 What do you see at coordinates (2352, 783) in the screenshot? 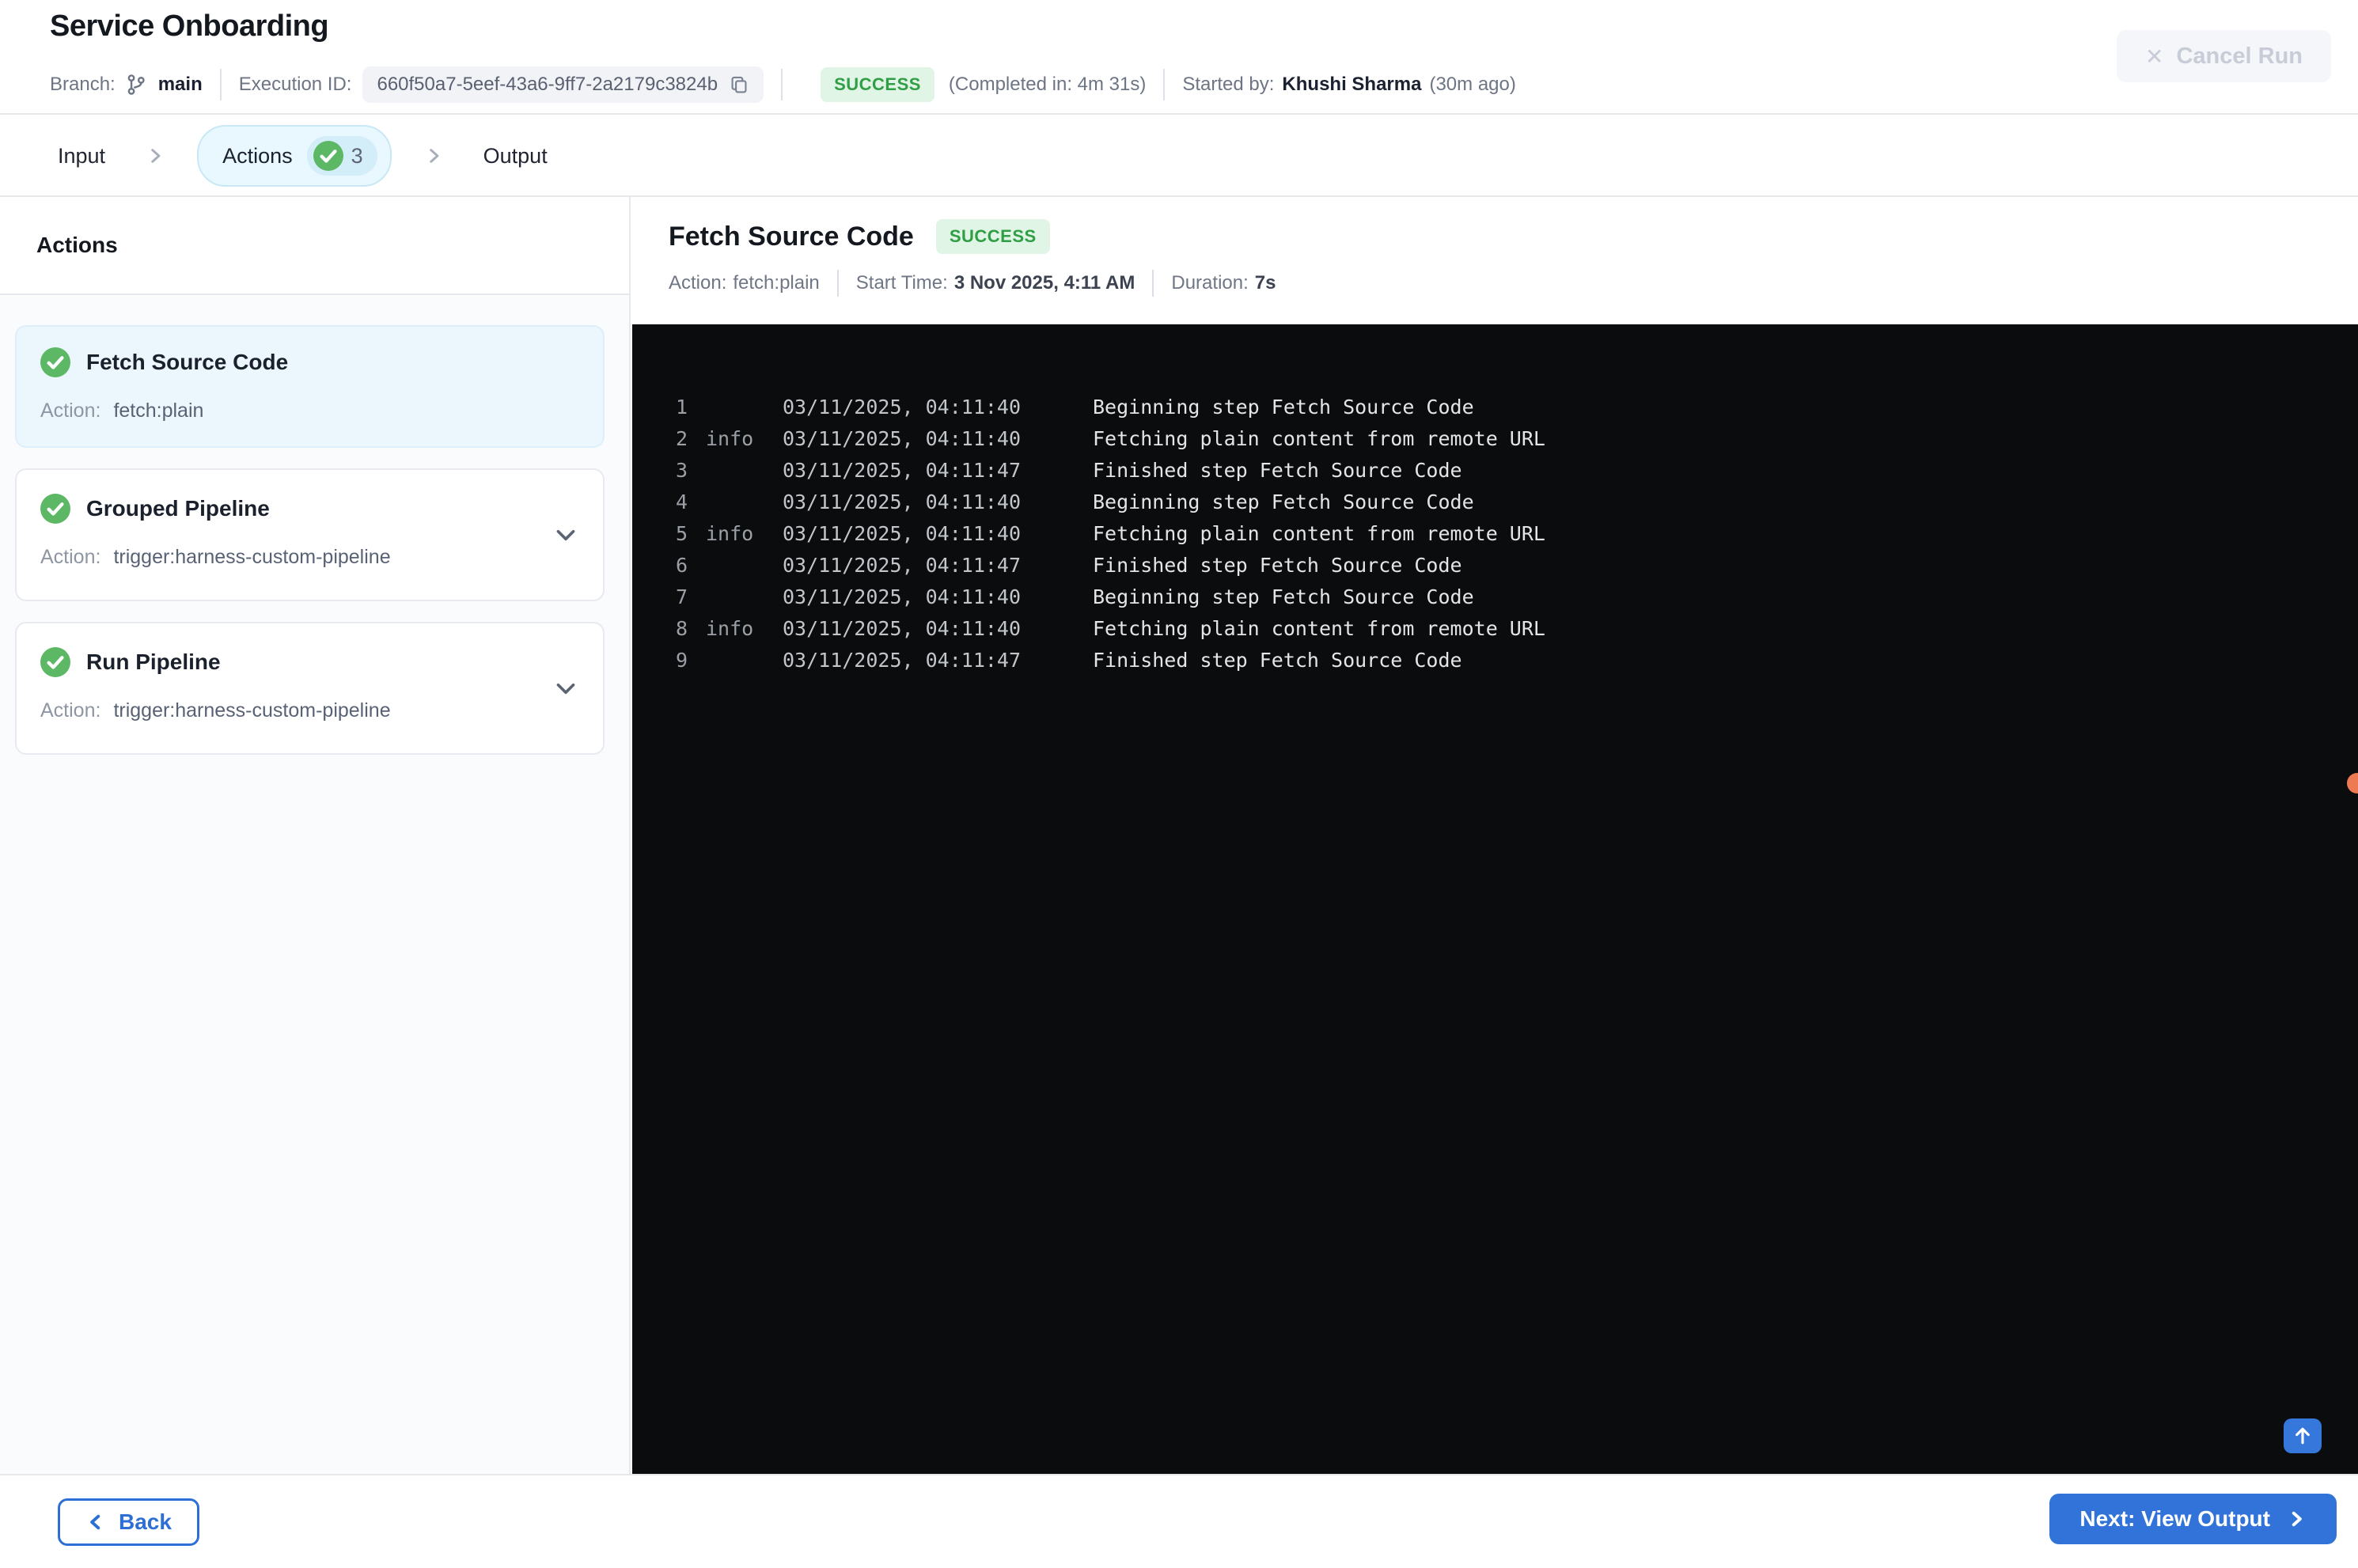
I see `orange-indicator-dot` at bounding box center [2352, 783].